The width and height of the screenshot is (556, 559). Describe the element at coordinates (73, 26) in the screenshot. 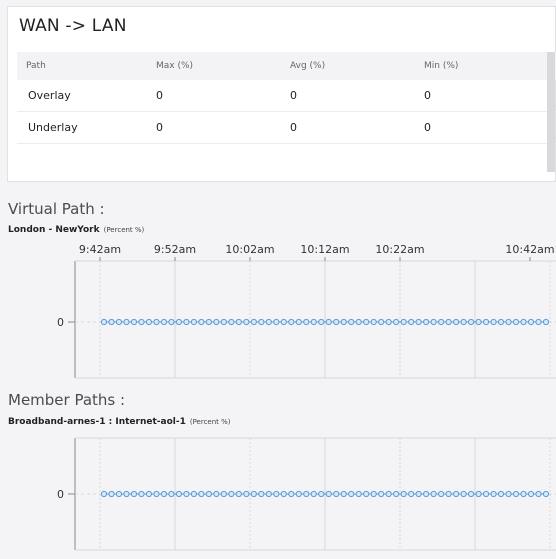

I see `panel-title: WAN -> LAN` at that location.